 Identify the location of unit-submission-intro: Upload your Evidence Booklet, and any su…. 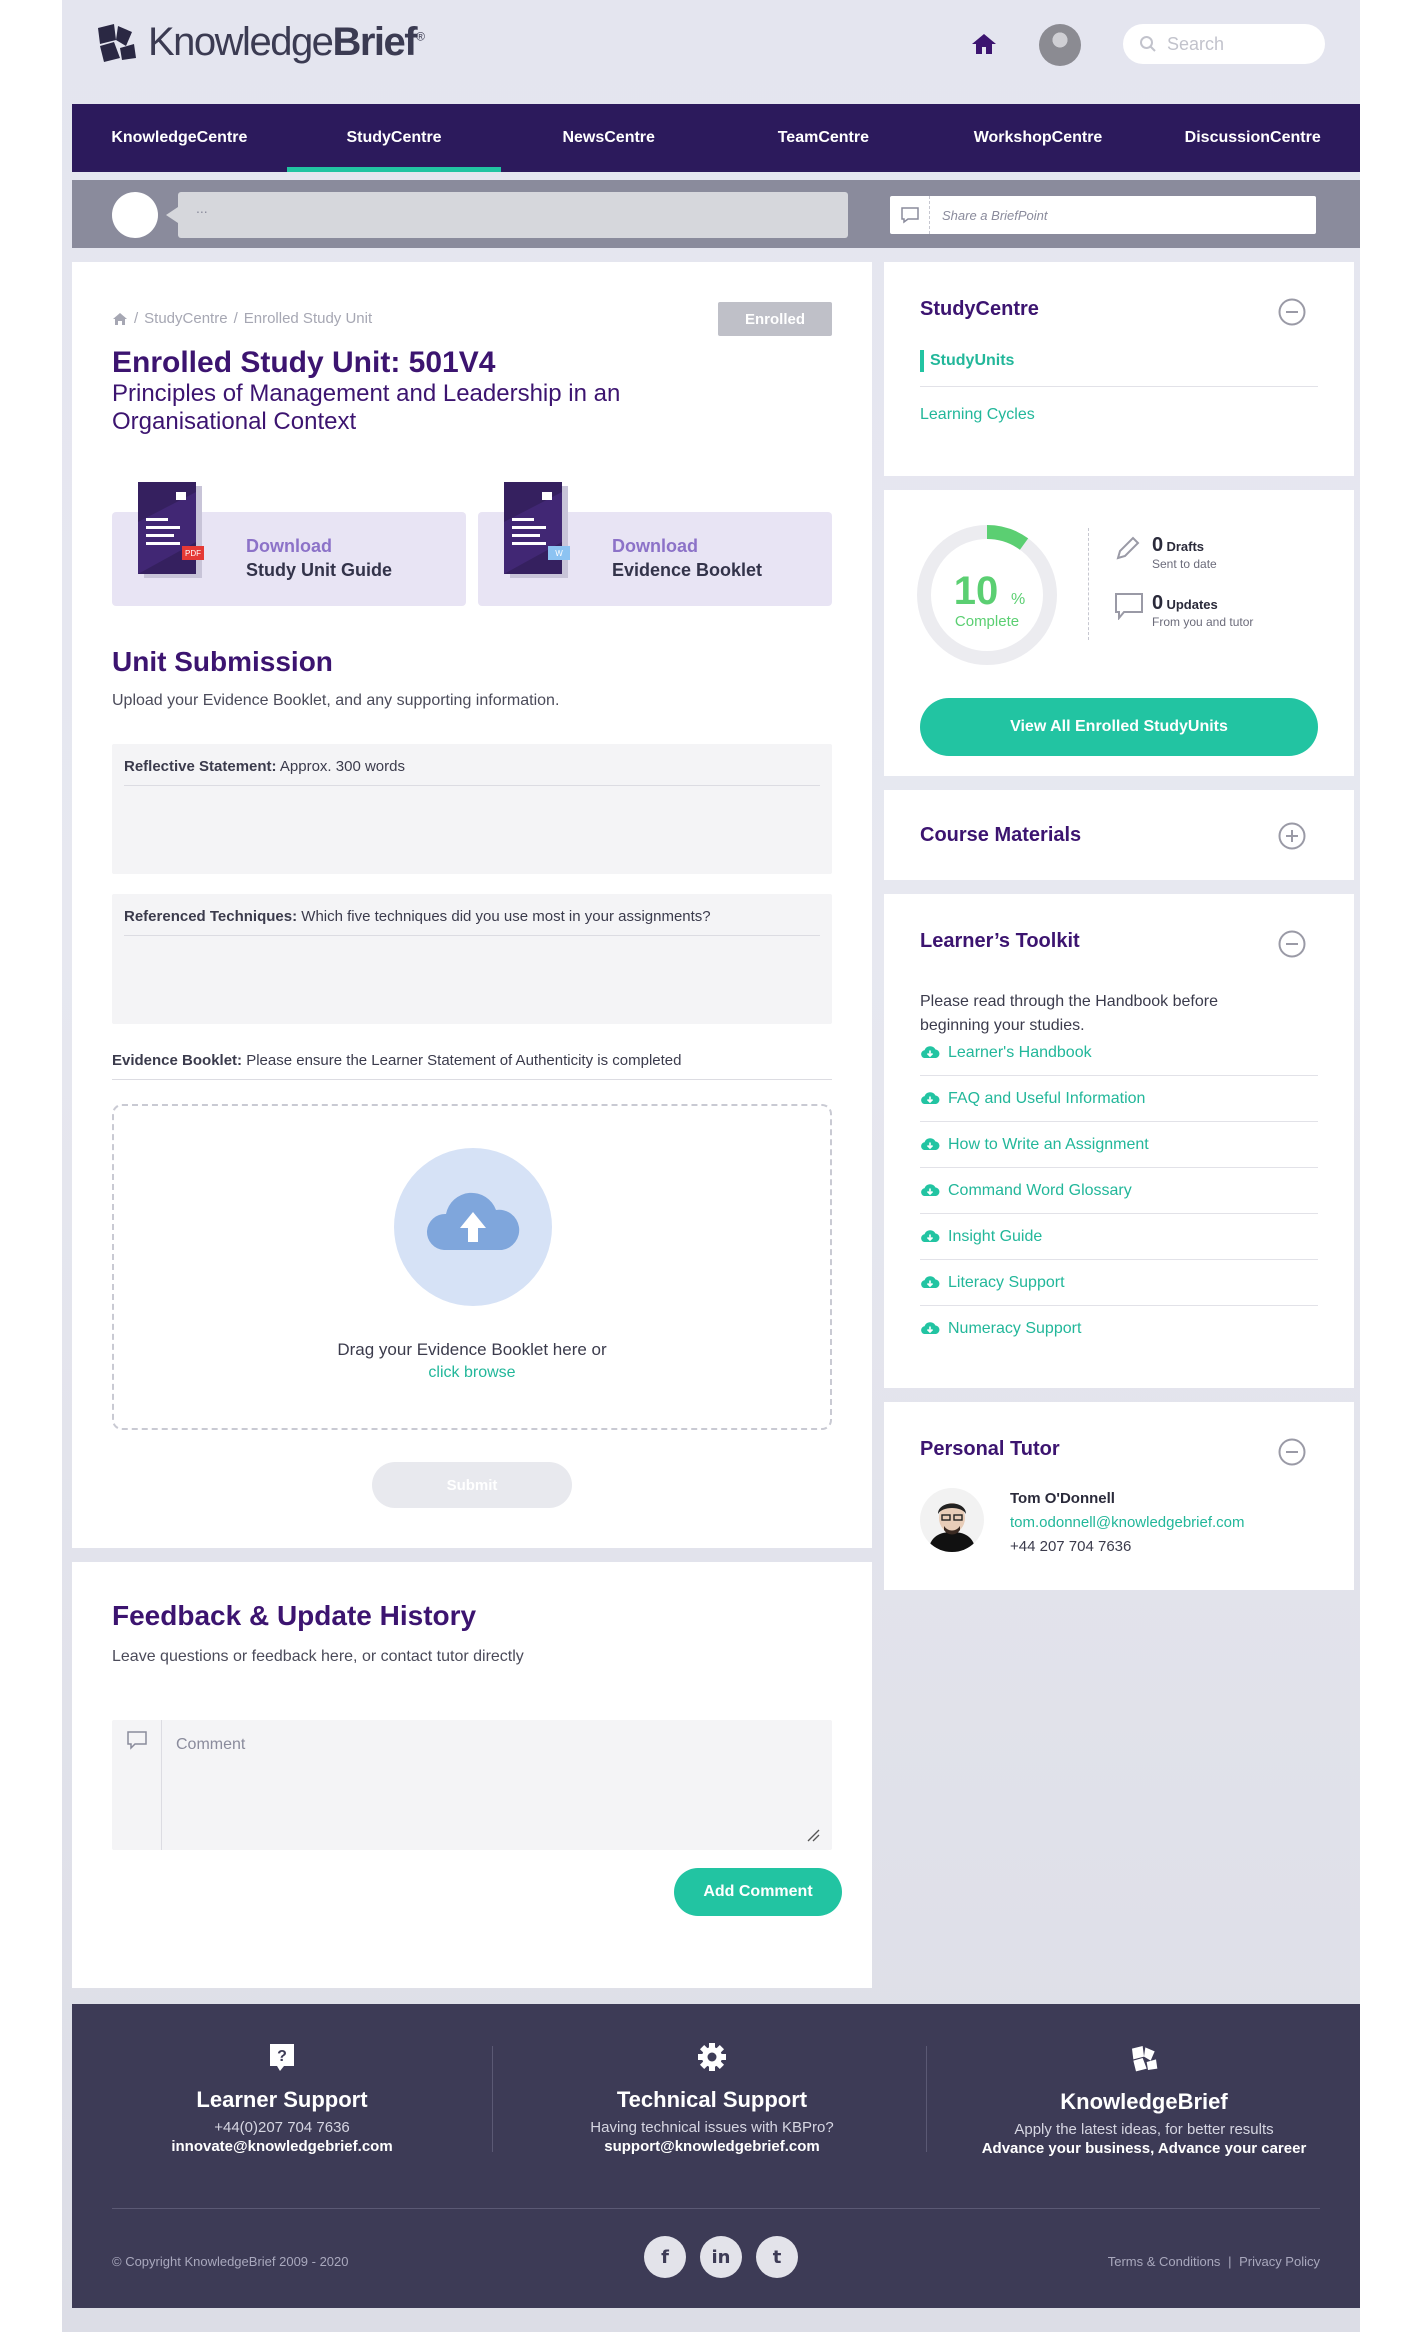
(336, 700).